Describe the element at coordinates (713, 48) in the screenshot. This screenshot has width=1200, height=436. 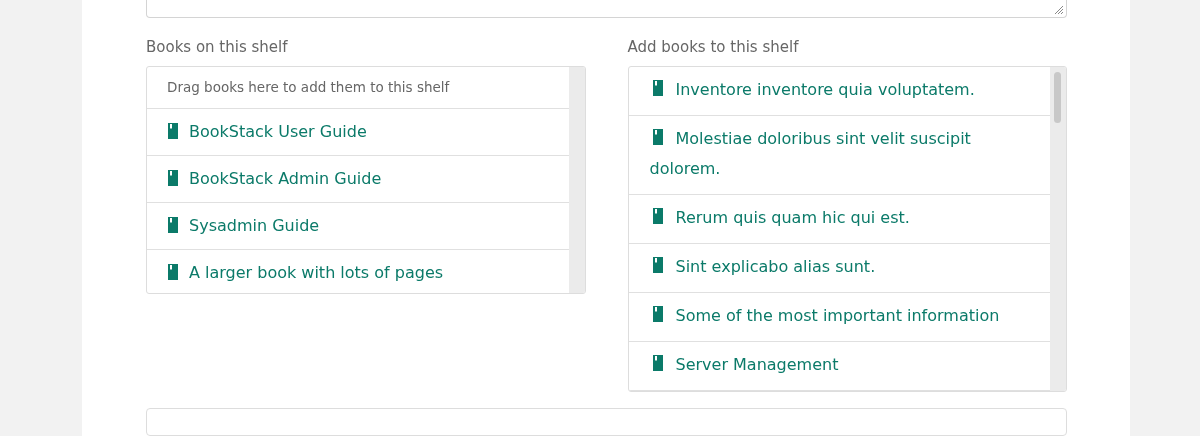
I see `section-label: Add books to this shelf` at that location.